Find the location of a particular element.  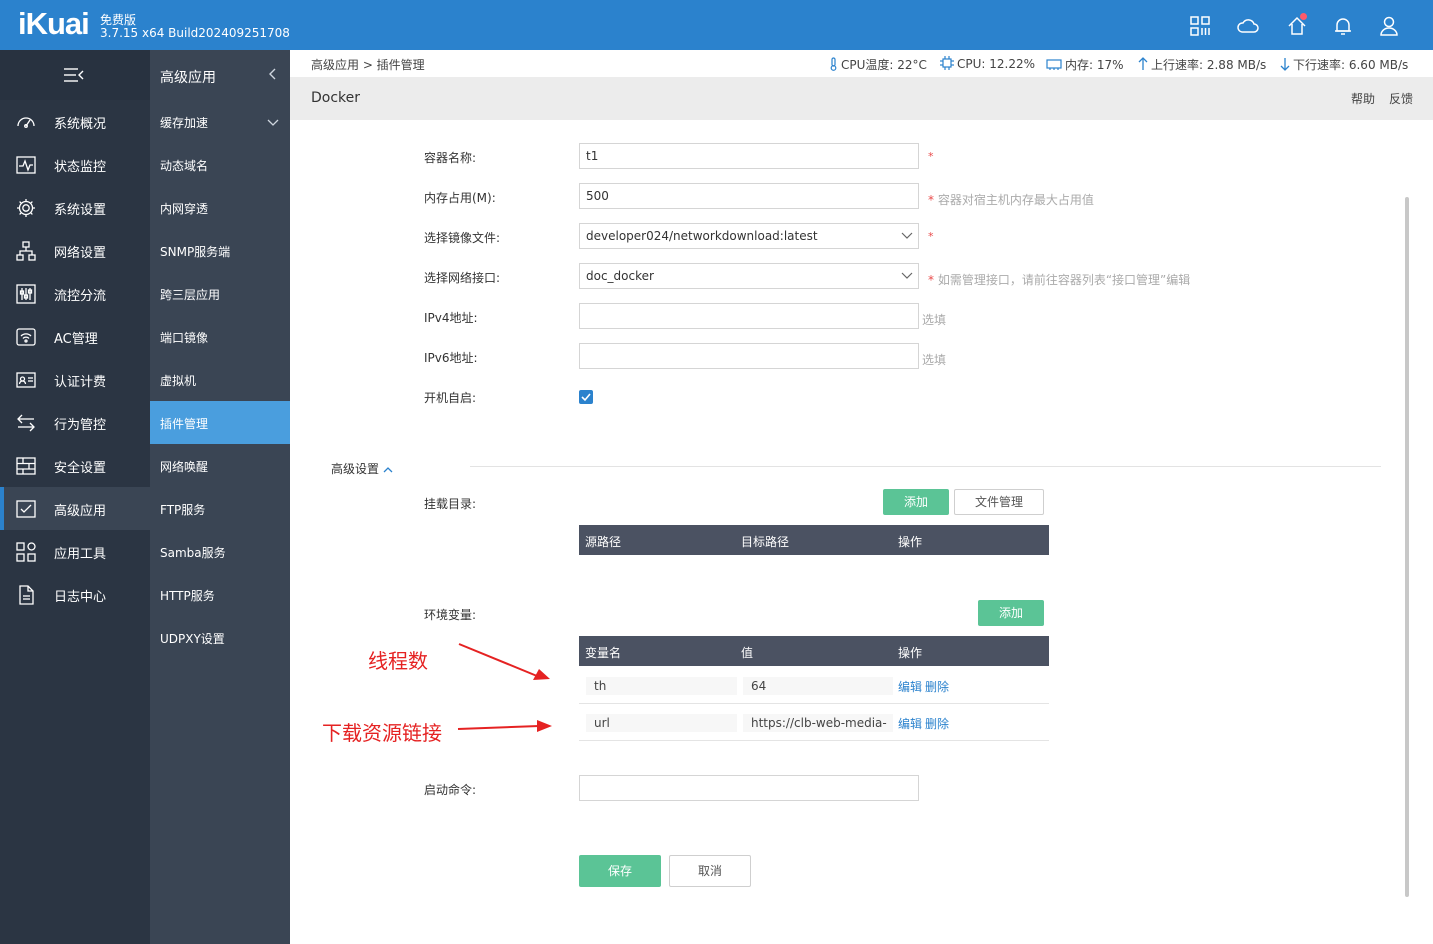

sidebar-item: 高级应用 is located at coordinates (75, 508).